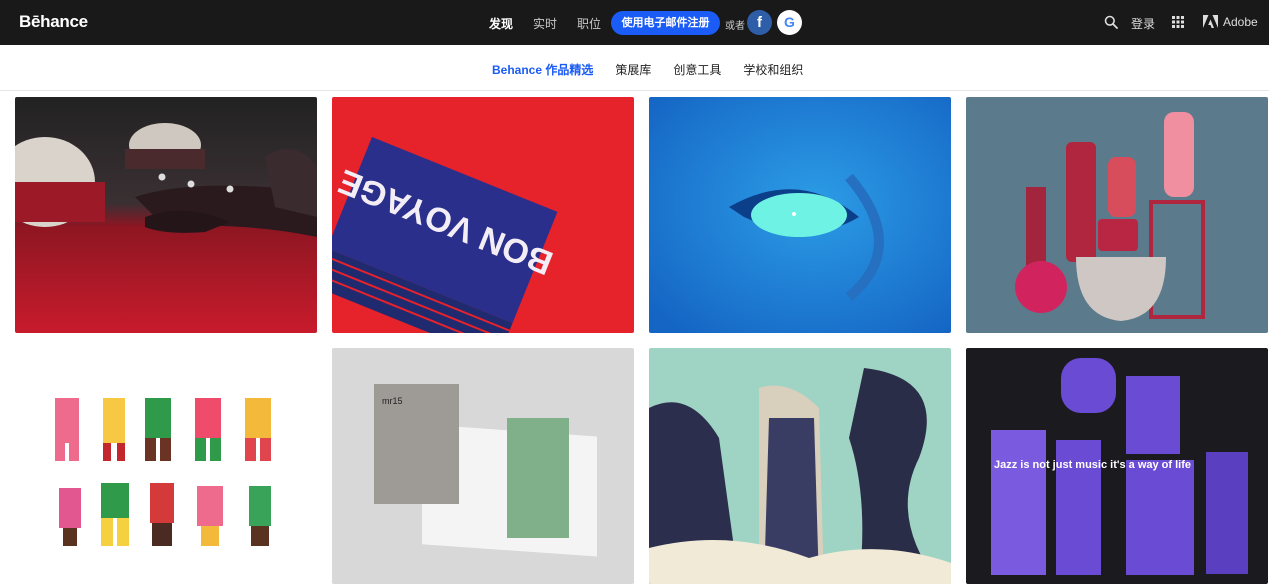 The width and height of the screenshot is (1269, 585). I want to click on project-card-blue-eye, so click(800, 215).